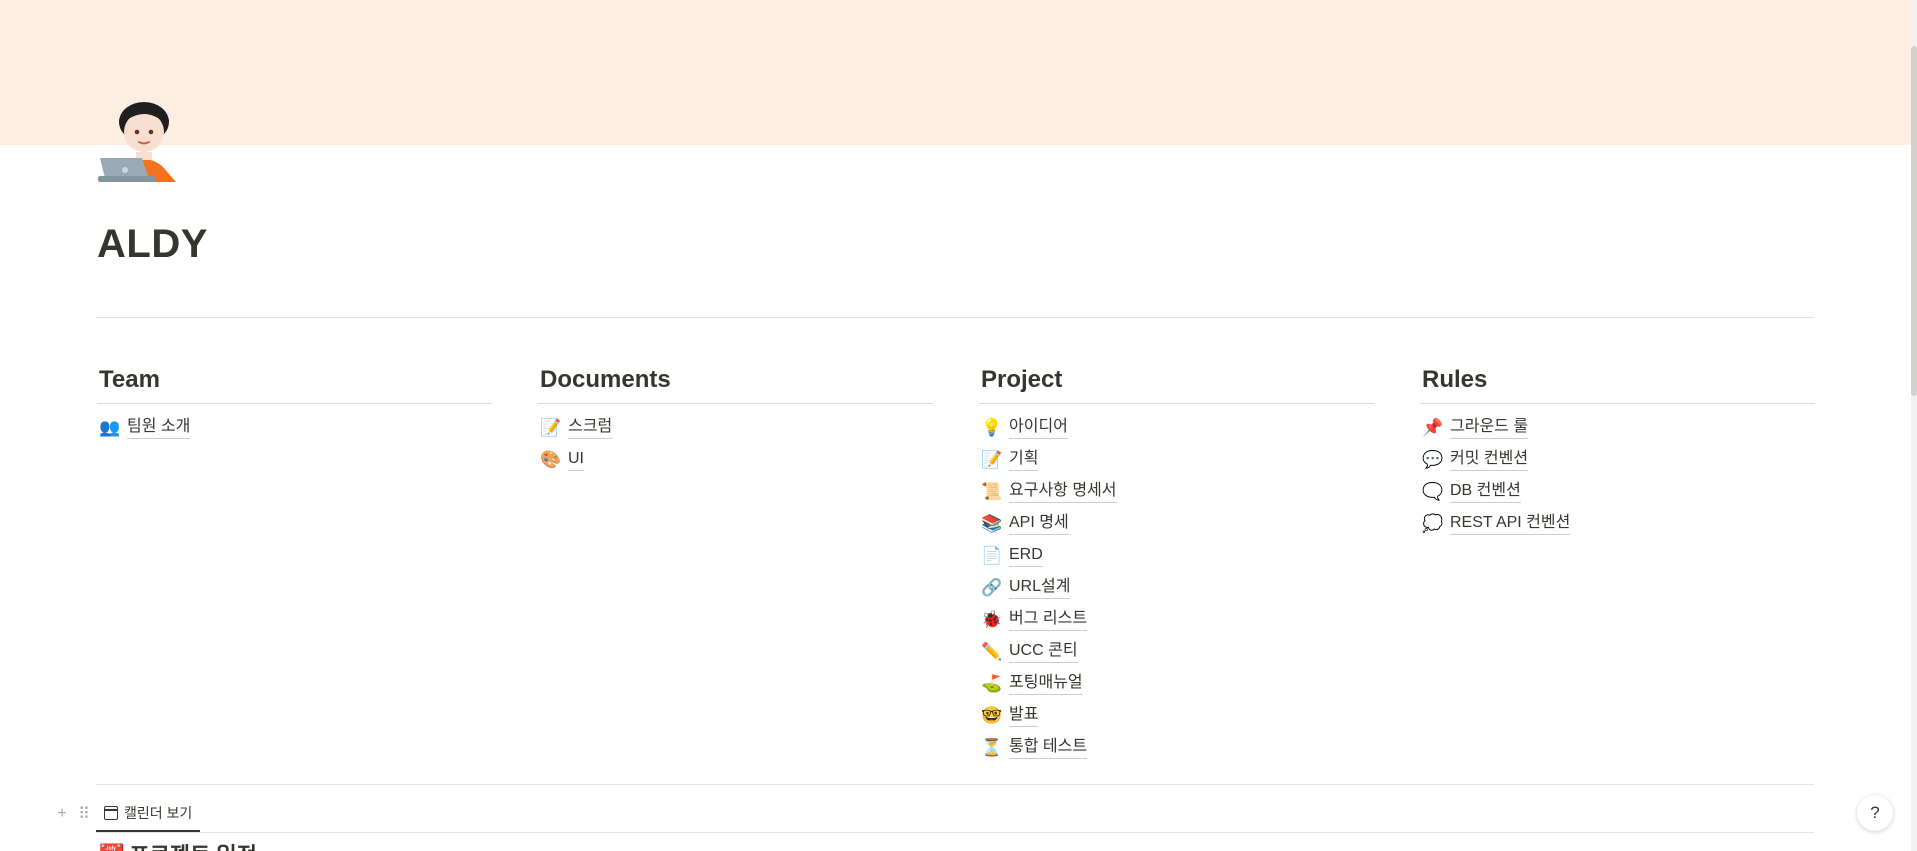 The width and height of the screenshot is (1917, 851). What do you see at coordinates (1048, 748) in the screenshot?
I see `page-link-label: 통합 테스트` at bounding box center [1048, 748].